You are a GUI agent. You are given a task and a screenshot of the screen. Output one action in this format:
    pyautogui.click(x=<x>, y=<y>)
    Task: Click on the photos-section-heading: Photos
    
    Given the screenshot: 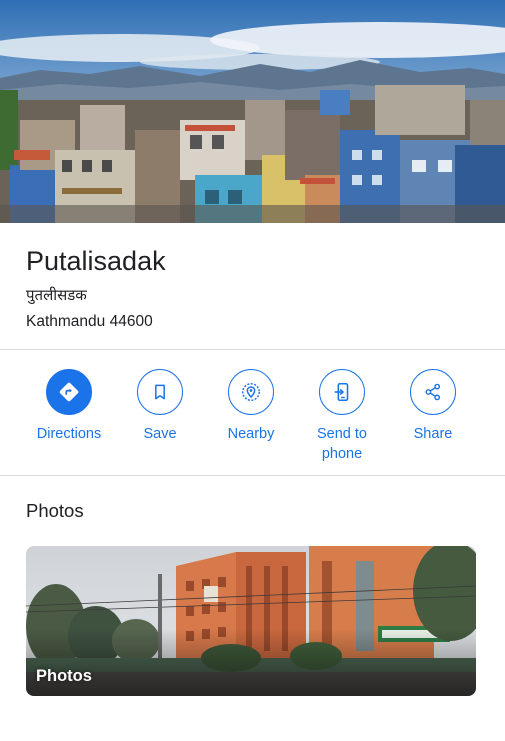 What is the action you would take?
    pyautogui.click(x=55, y=510)
    